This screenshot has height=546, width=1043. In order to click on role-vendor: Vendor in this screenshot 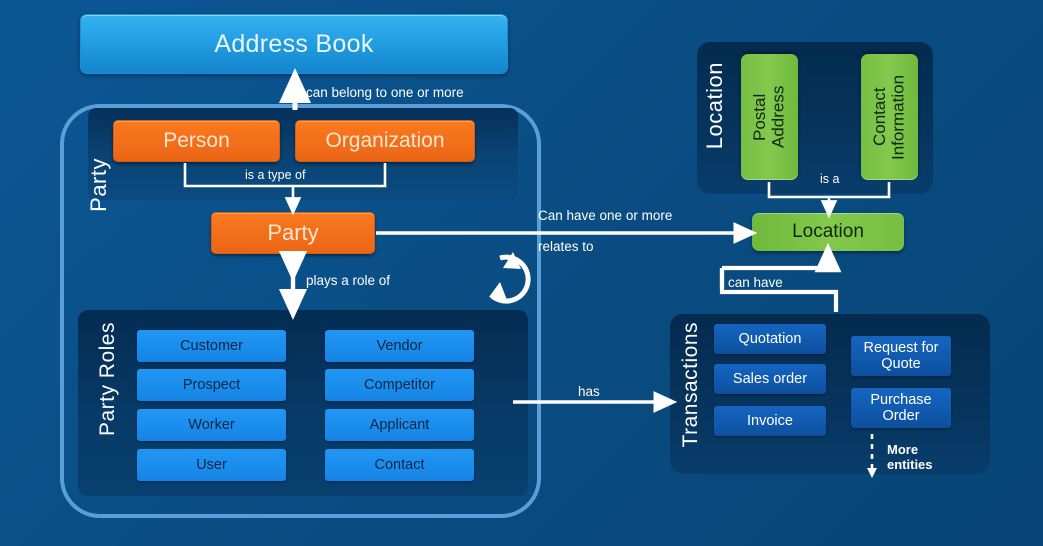, I will do `click(399, 346)`.